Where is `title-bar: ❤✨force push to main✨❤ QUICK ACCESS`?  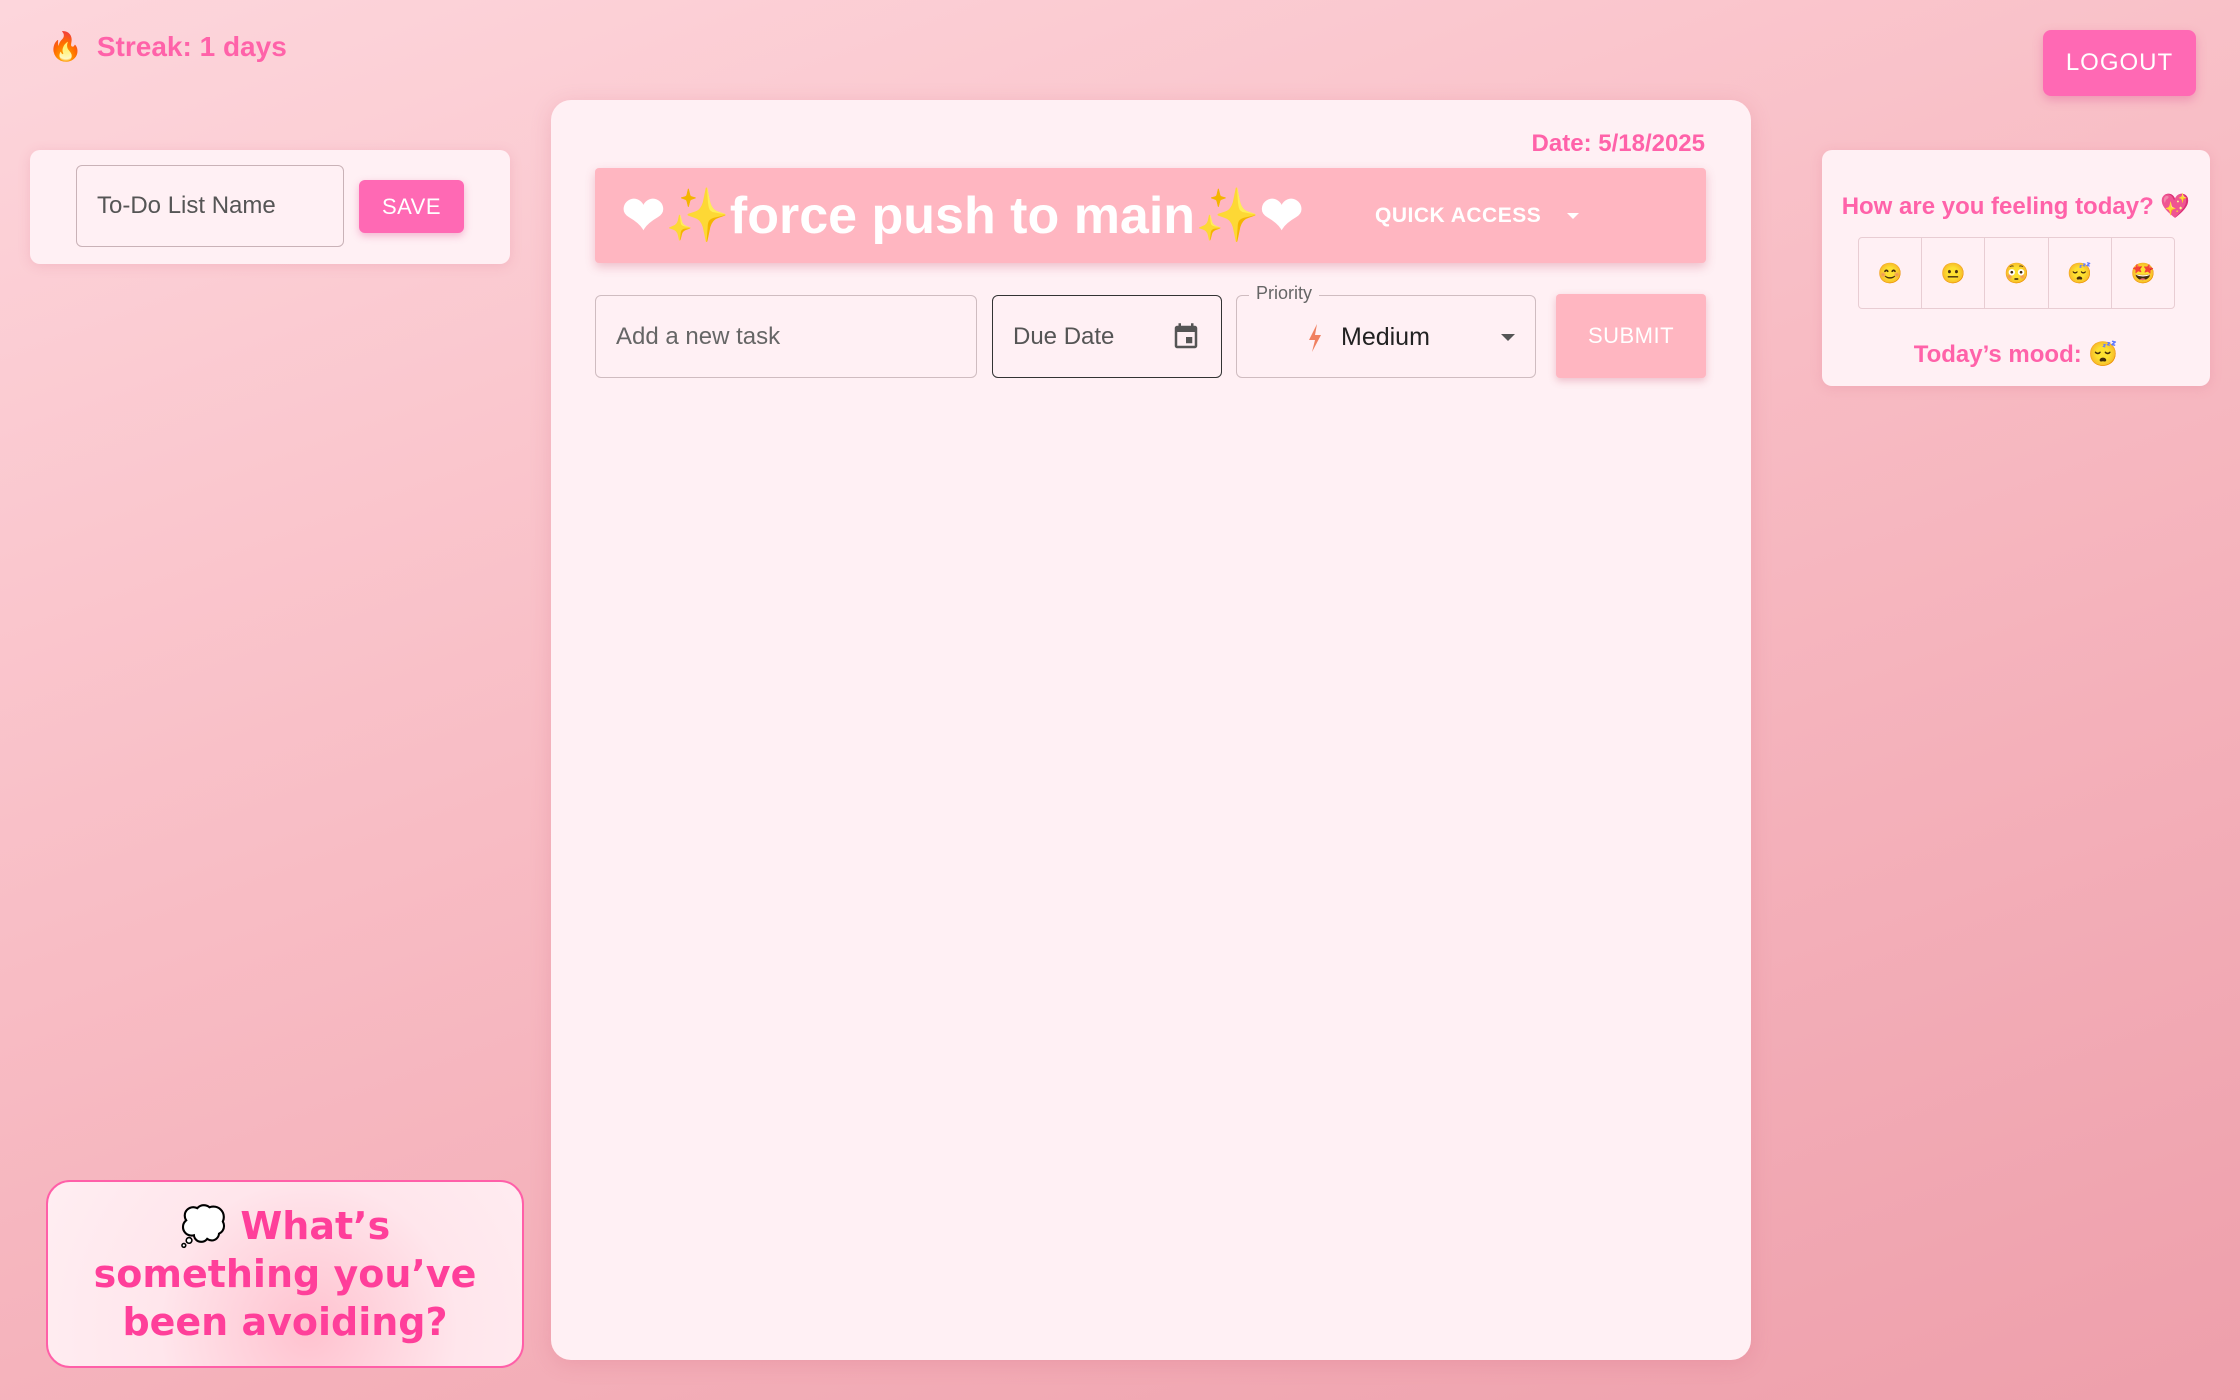
title-bar: ❤✨force push to main✨❤ QUICK ACCESS is located at coordinates (1150, 215).